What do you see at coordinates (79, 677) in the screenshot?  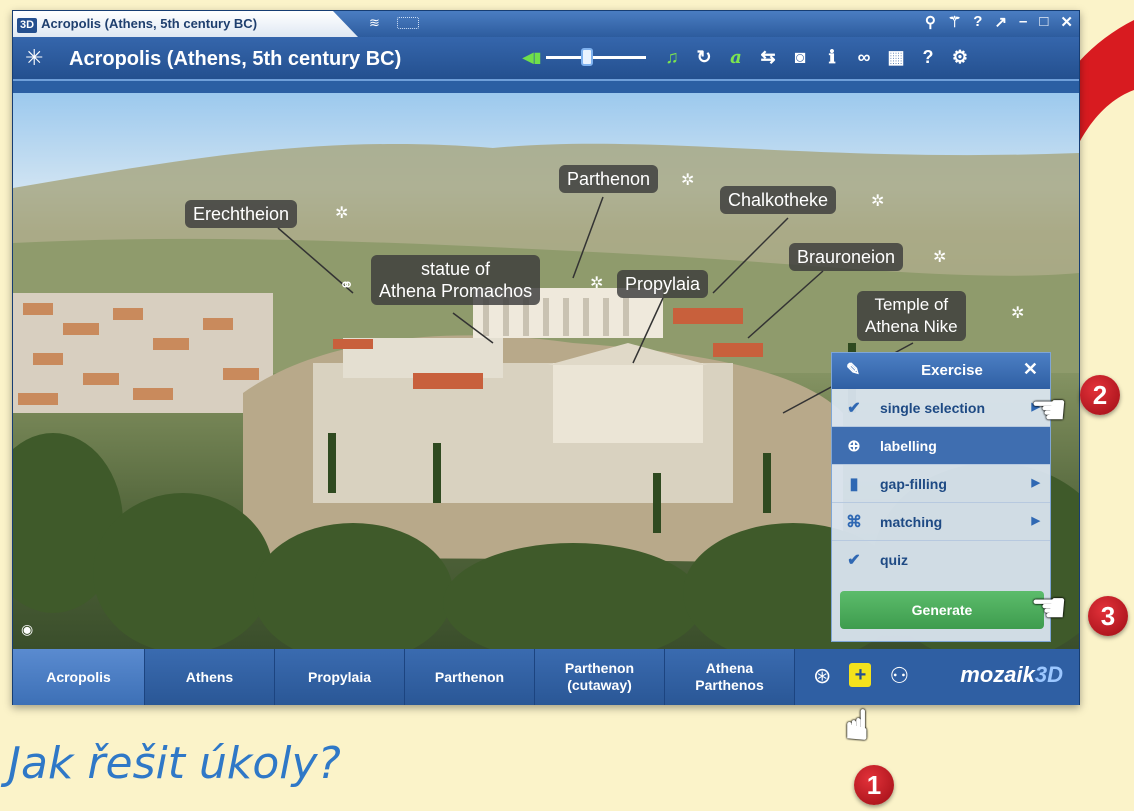 I see `nav-tab-acropolis: Acropolis` at bounding box center [79, 677].